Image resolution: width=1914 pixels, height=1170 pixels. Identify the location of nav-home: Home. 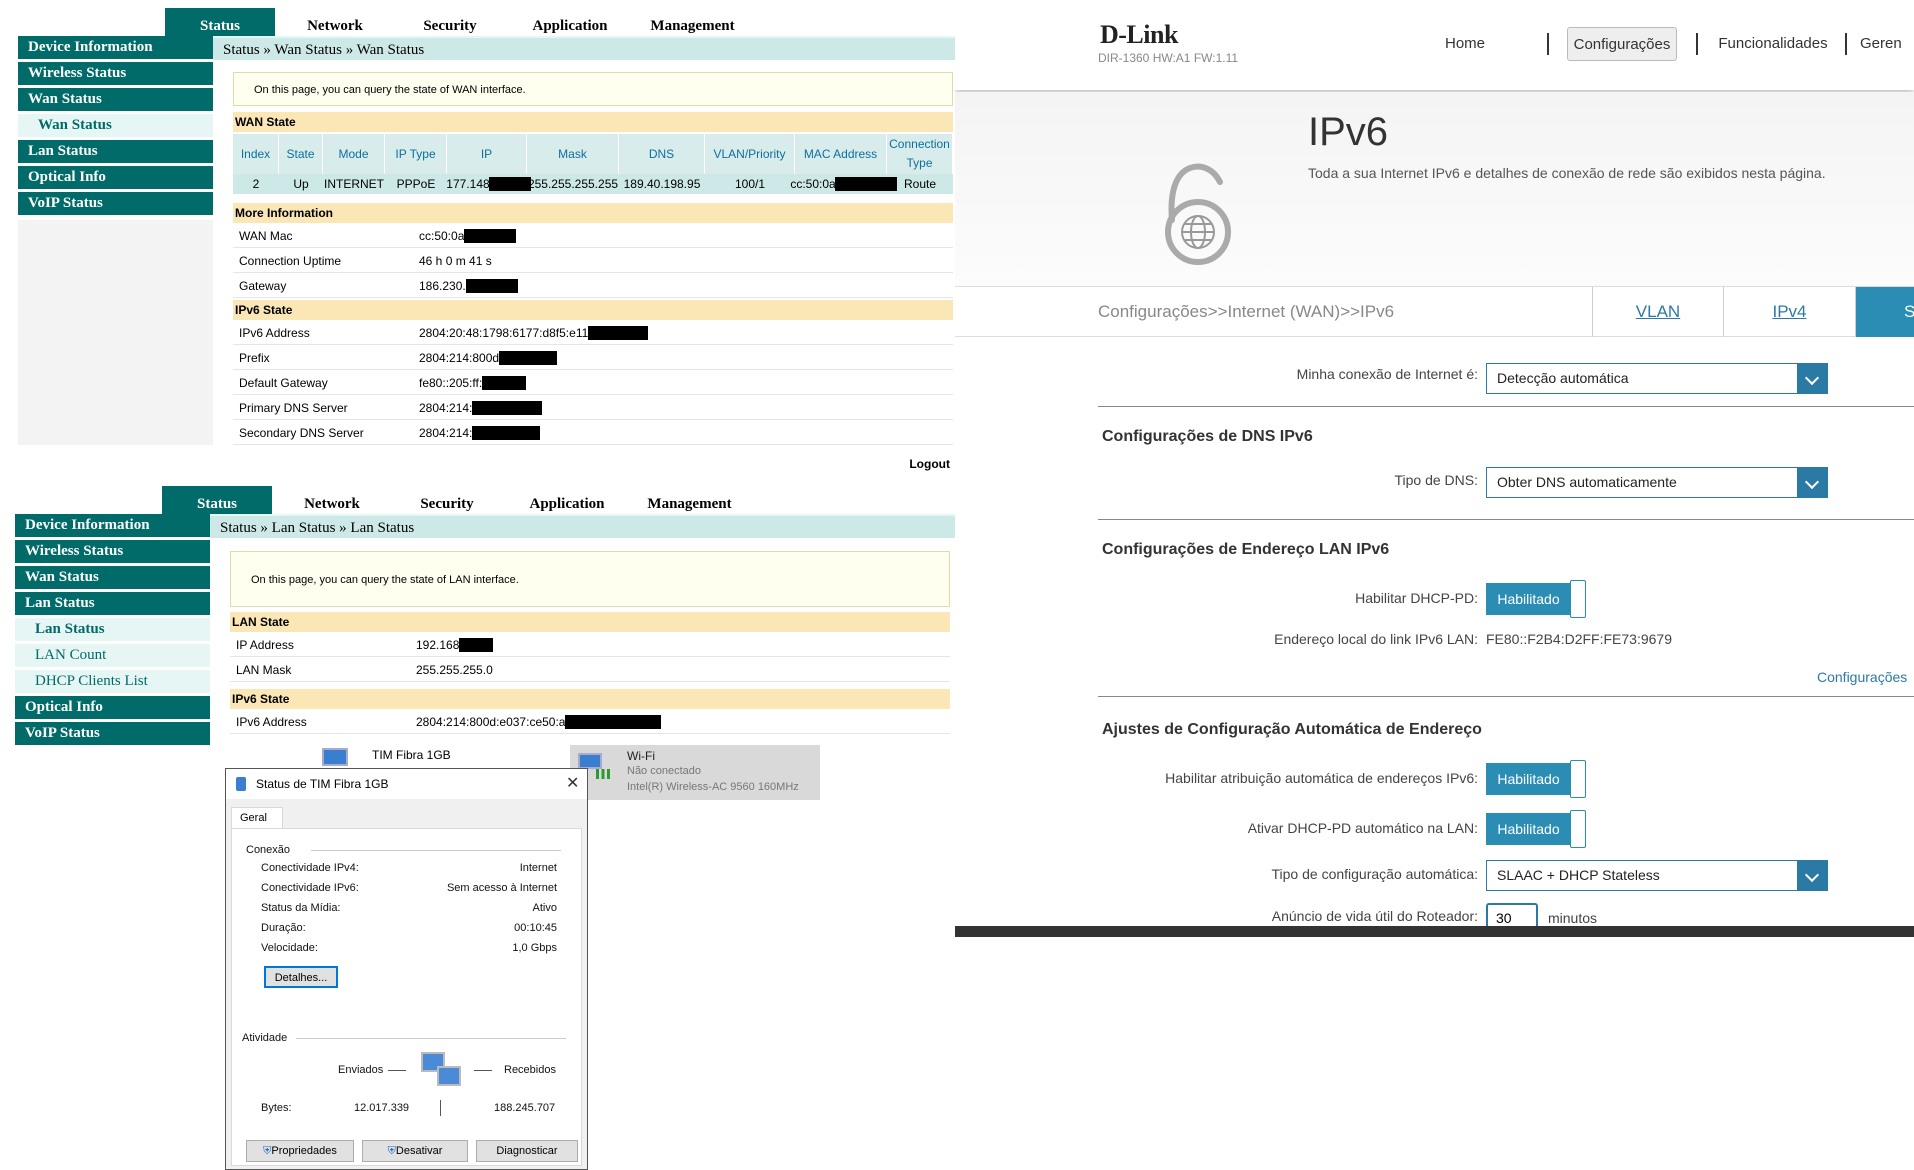
(1465, 44).